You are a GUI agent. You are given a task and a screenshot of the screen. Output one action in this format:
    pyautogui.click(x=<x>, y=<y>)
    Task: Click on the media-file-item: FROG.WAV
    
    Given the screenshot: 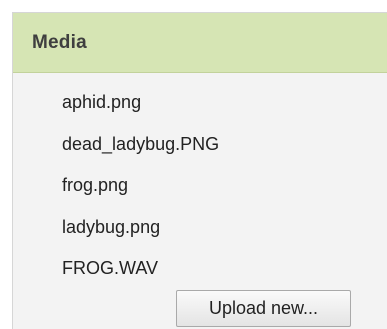 What is the action you would take?
    pyautogui.click(x=140, y=273)
    